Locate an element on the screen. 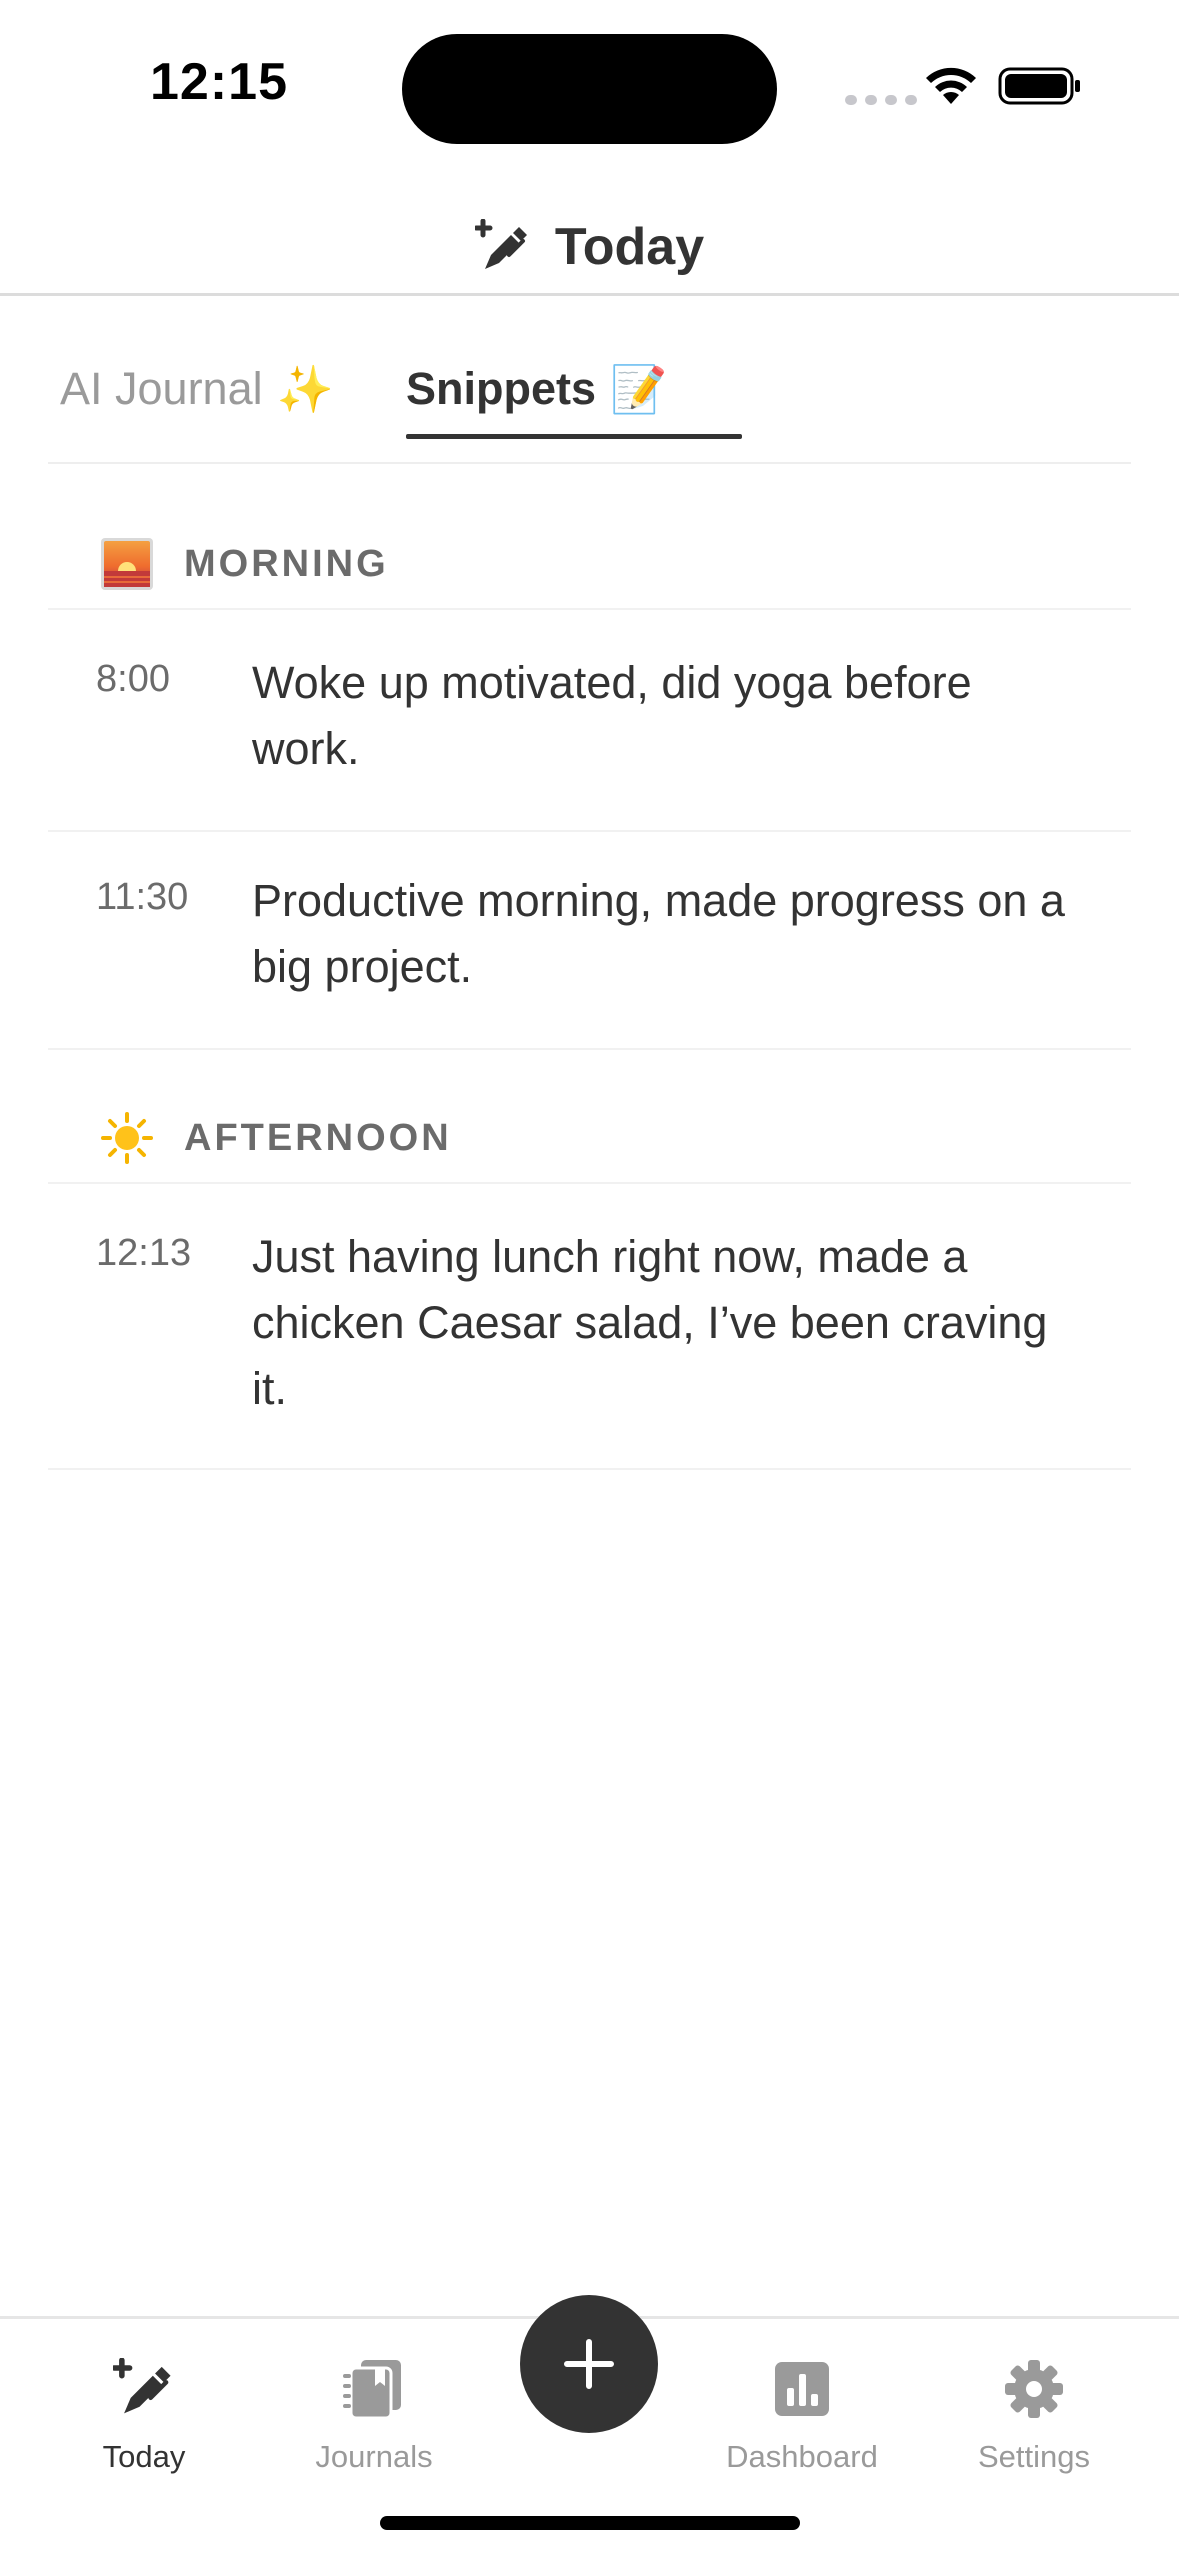 This screenshot has height=2556, width=1179. nav-item-dashboard: Dashboard is located at coordinates (802, 2428).